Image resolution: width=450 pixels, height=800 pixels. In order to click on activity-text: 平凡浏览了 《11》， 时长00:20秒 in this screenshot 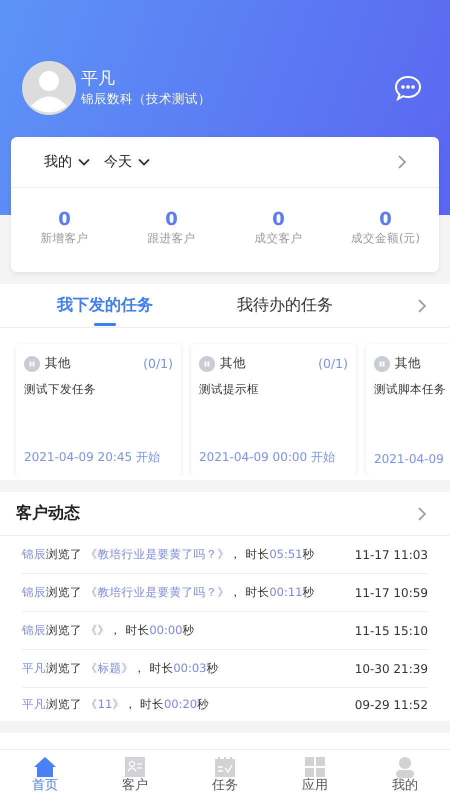, I will do `click(116, 704)`.